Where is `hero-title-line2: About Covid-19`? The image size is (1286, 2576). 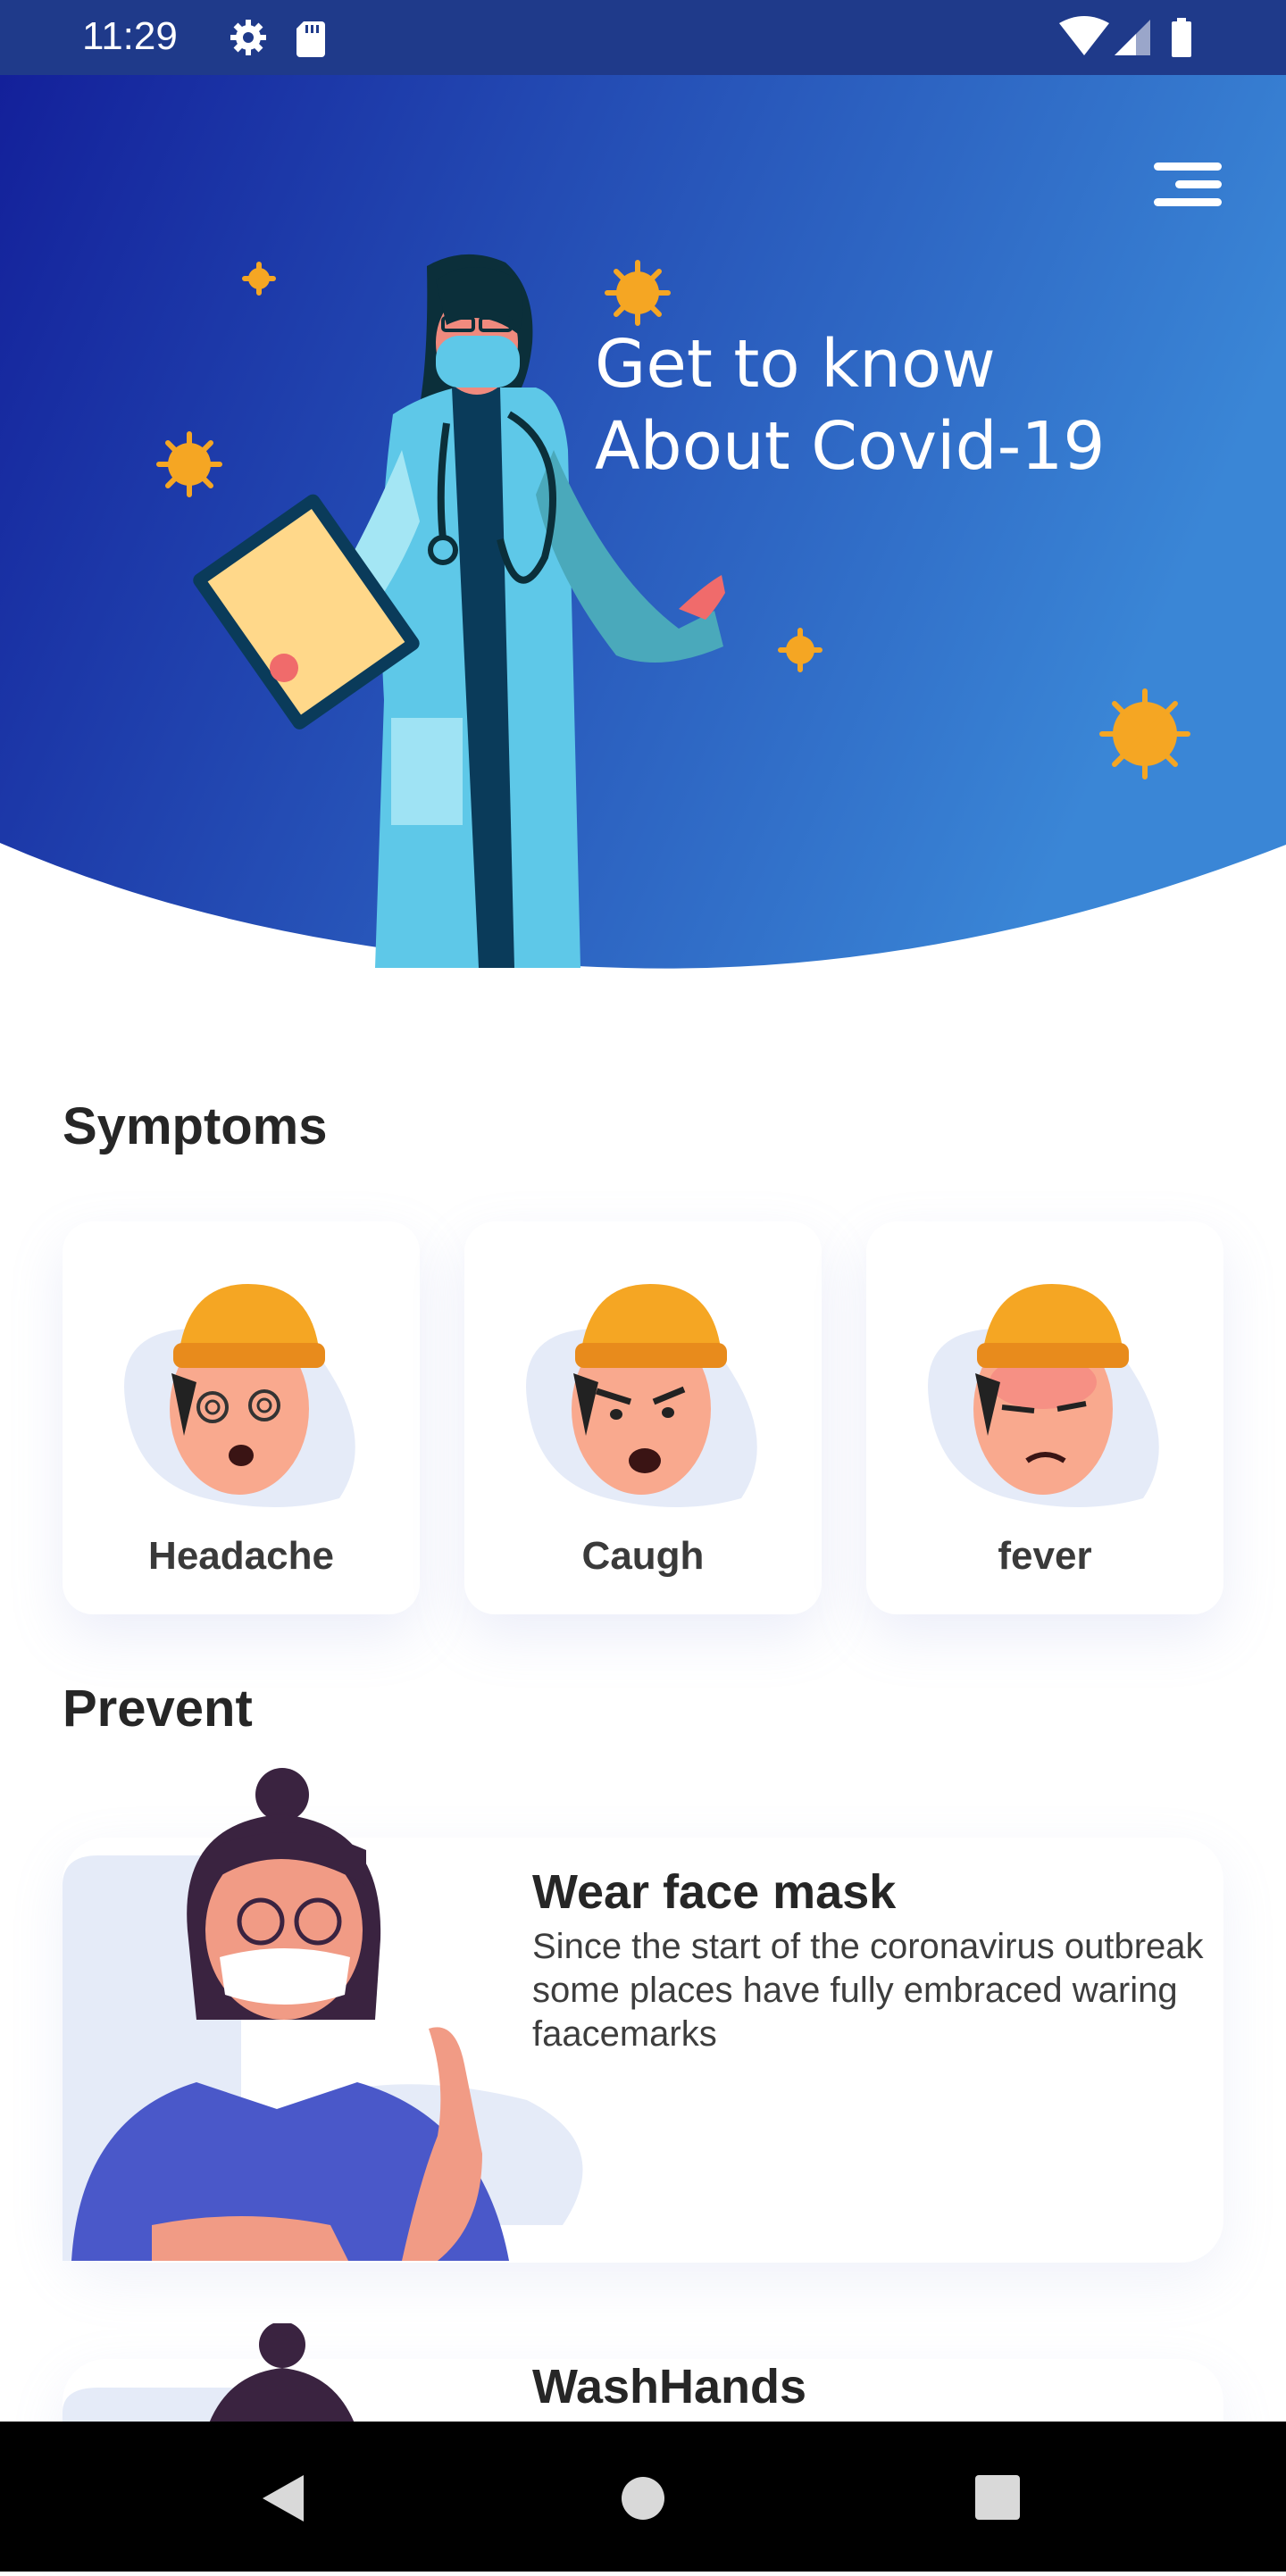
hero-title-line2: About Covid-19 is located at coordinates (851, 446).